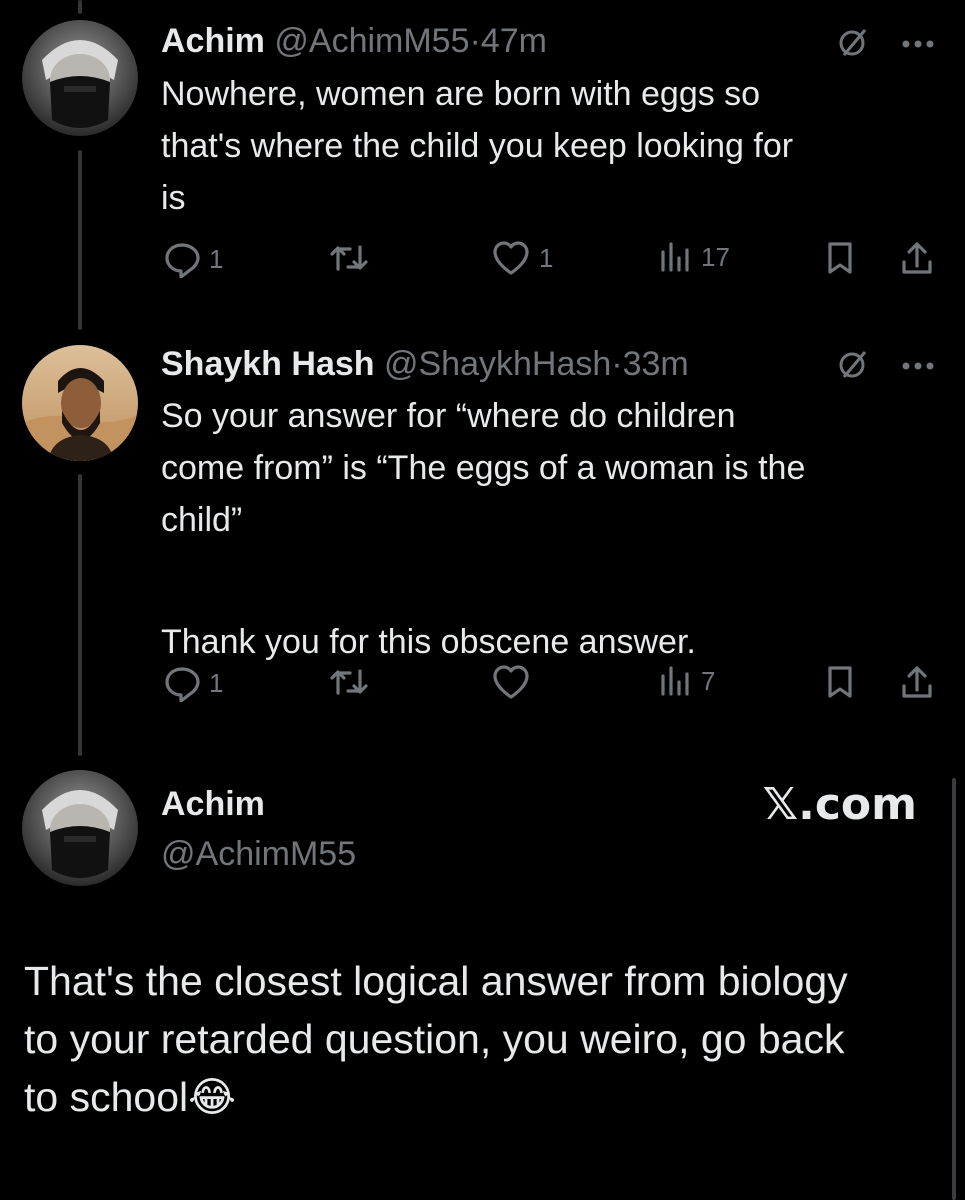 The image size is (965, 1200). I want to click on tweet-actions: 1 1 17, so click(551, 262).